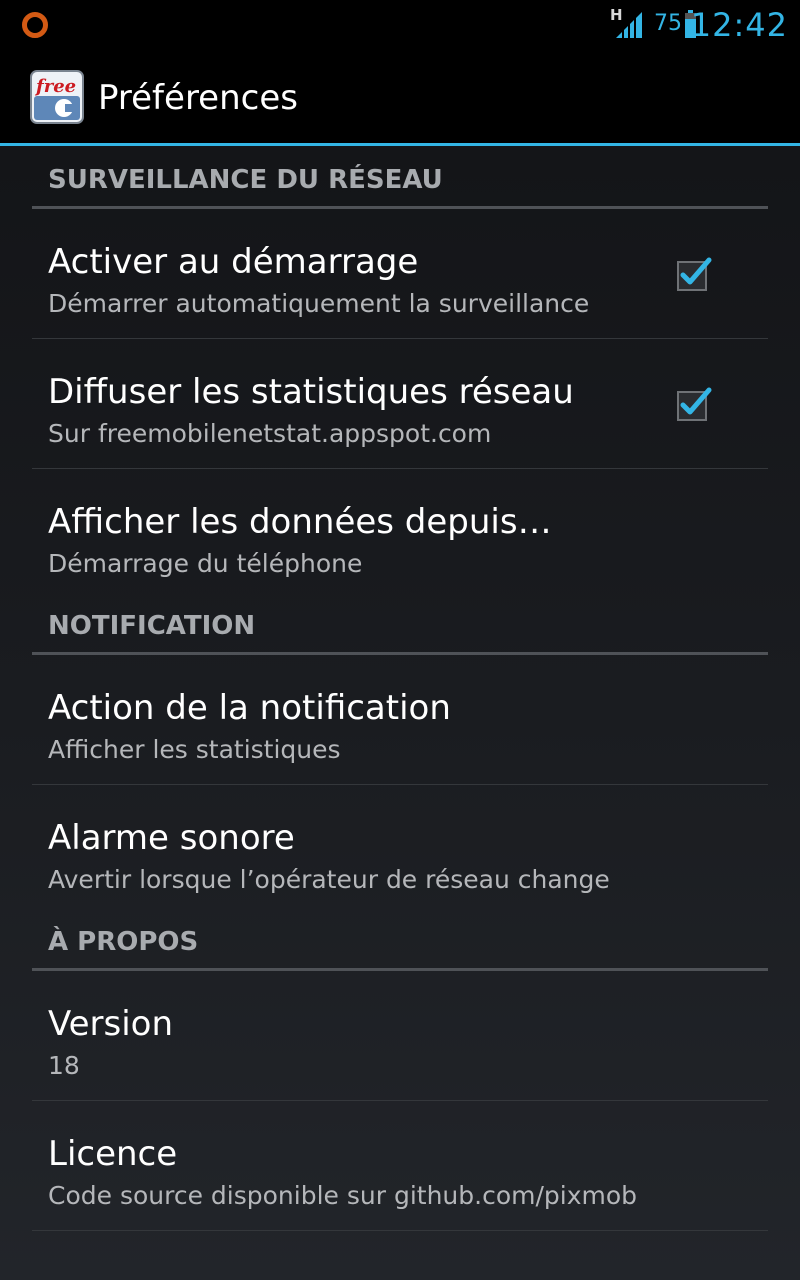 This screenshot has width=800, height=1280. What do you see at coordinates (319, 303) in the screenshot?
I see `pref-summary: Démarrer automatiquement la surveillance` at bounding box center [319, 303].